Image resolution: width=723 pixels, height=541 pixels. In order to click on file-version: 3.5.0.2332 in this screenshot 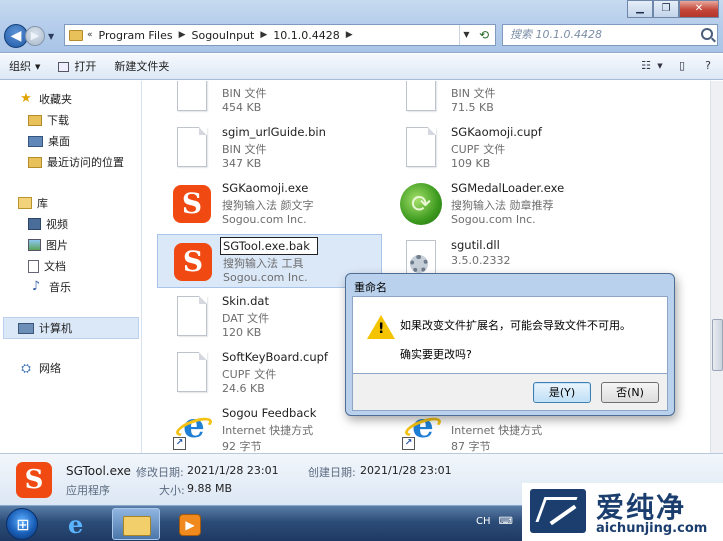, I will do `click(481, 260)`.